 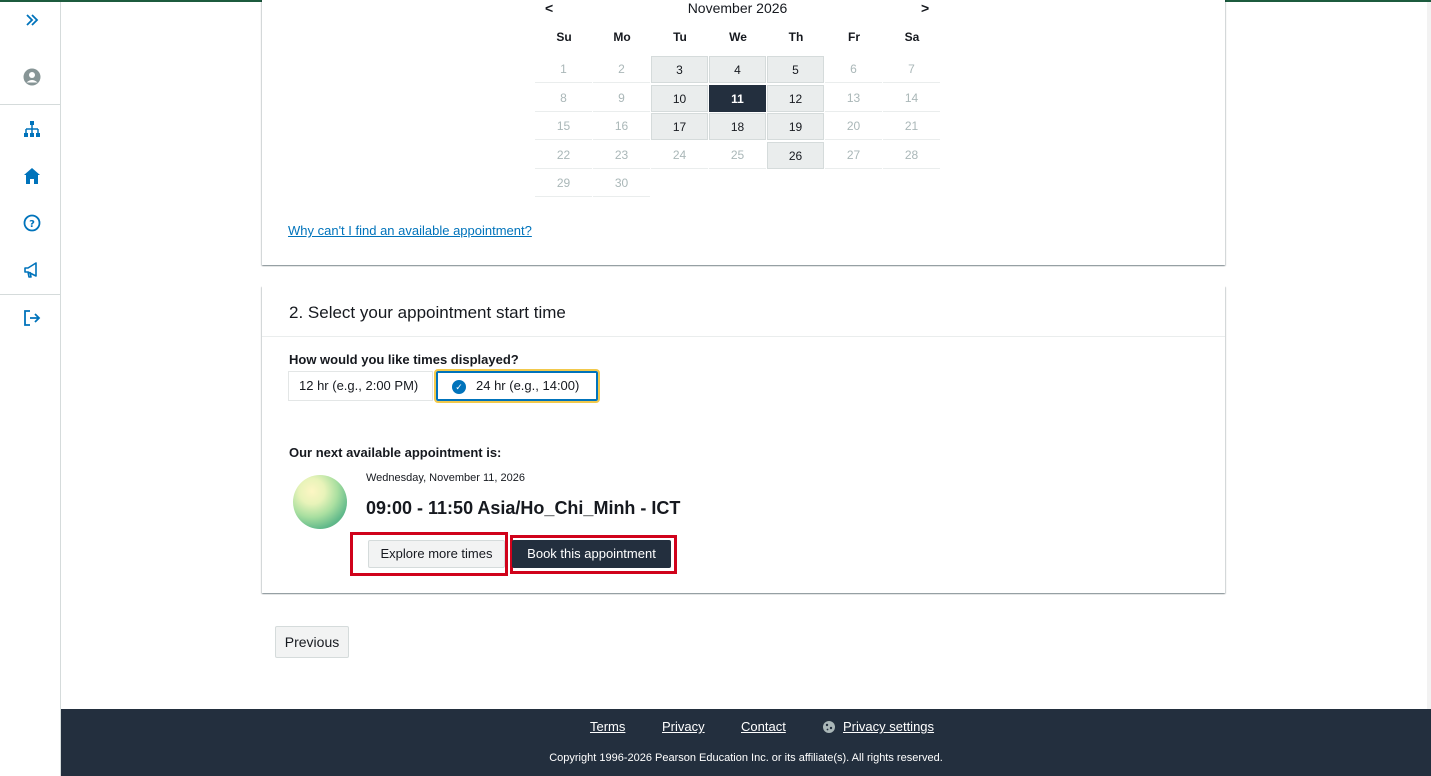 What do you see at coordinates (459, 386) in the screenshot?
I see `check-circle-icon: ✓` at bounding box center [459, 386].